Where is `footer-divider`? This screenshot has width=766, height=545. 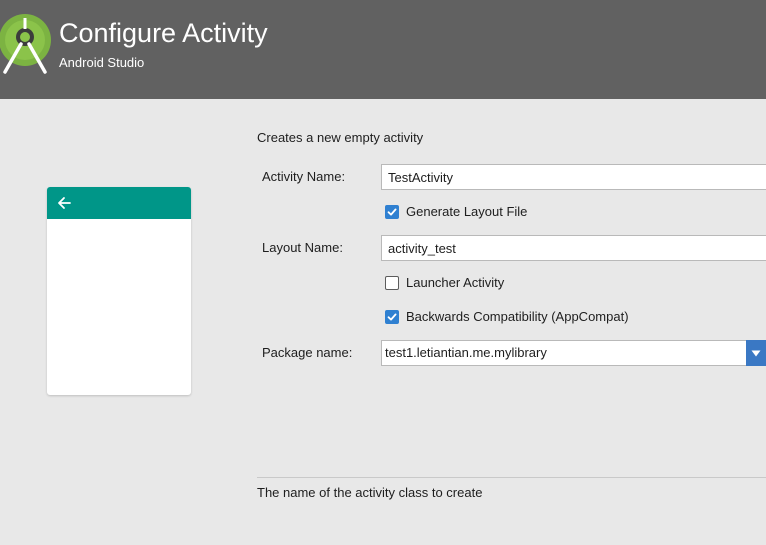
footer-divider is located at coordinates (511, 477).